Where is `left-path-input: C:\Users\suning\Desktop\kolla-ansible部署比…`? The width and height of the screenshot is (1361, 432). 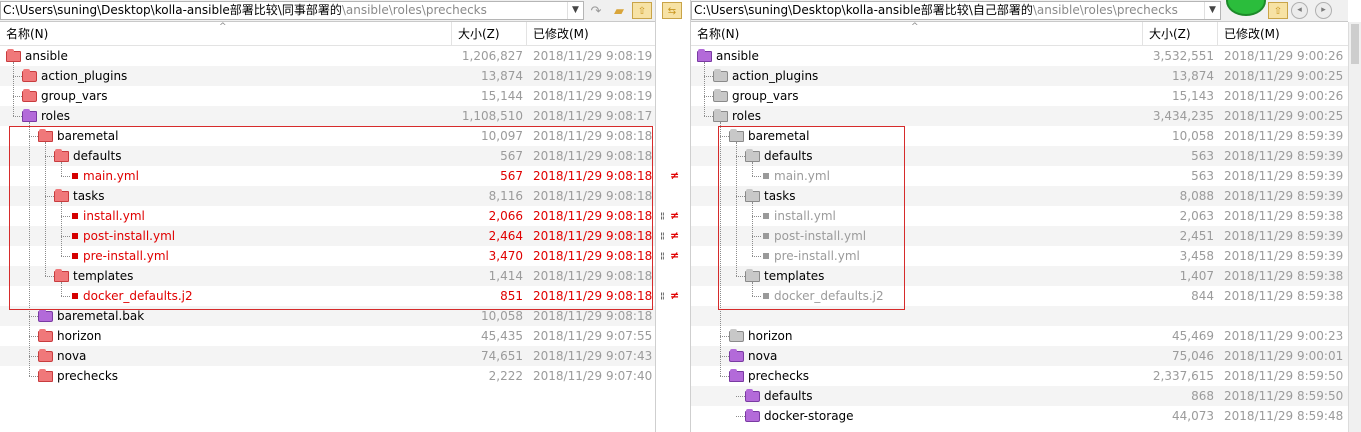
left-path-input: C:\Users\suning\Desktop\kolla-ansible部署比… is located at coordinates (292, 10).